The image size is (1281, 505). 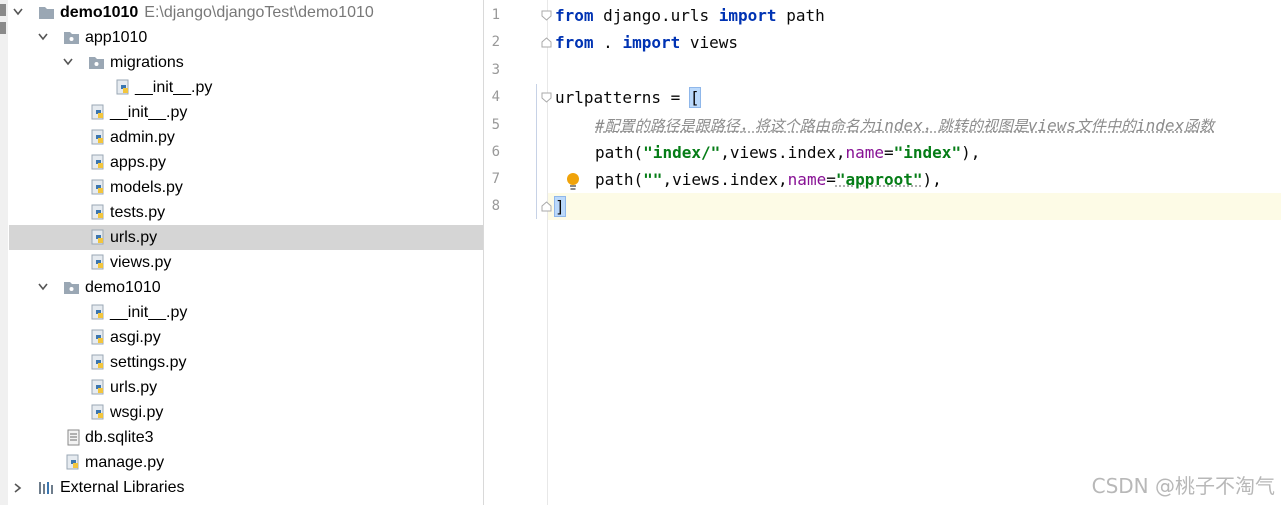 I want to click on chevron-right-icon, so click(x=18, y=487).